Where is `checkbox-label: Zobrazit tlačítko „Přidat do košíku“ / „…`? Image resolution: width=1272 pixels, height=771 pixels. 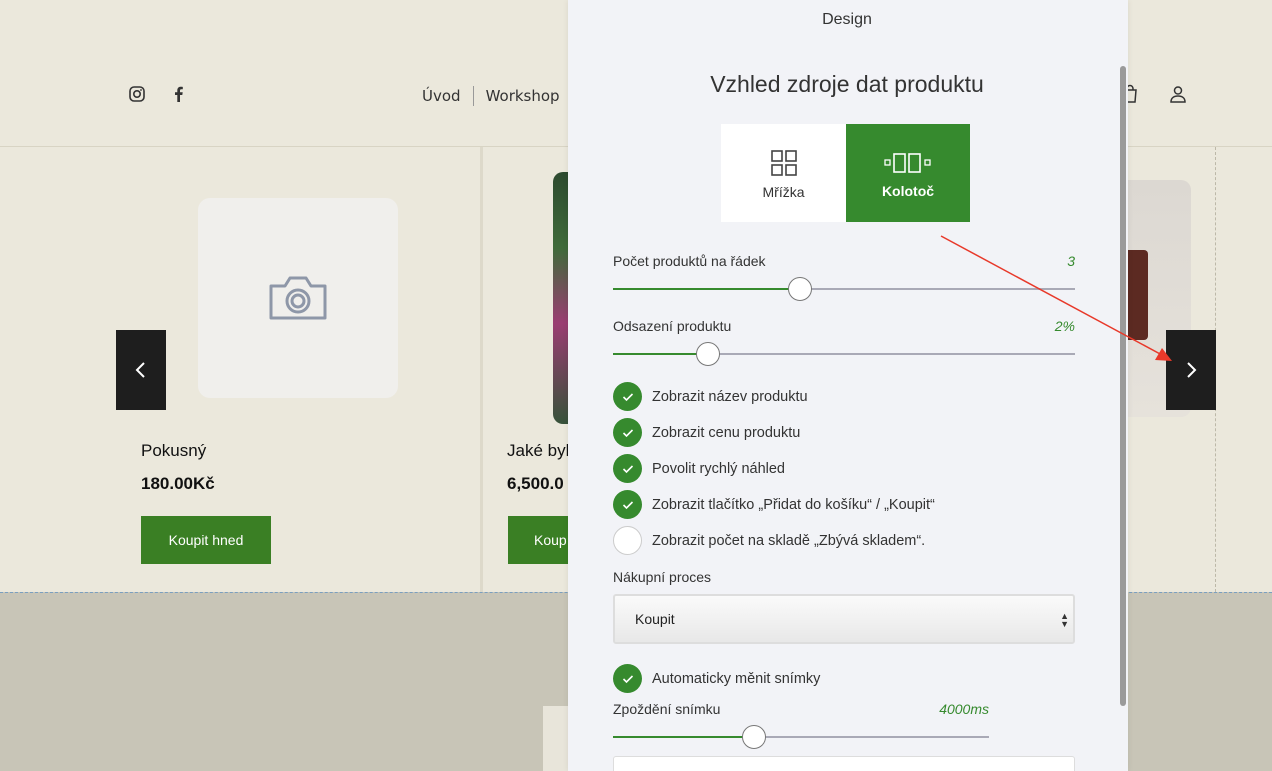 checkbox-label: Zobrazit tlačítko „Přidat do košíku“ / „… is located at coordinates (793, 504).